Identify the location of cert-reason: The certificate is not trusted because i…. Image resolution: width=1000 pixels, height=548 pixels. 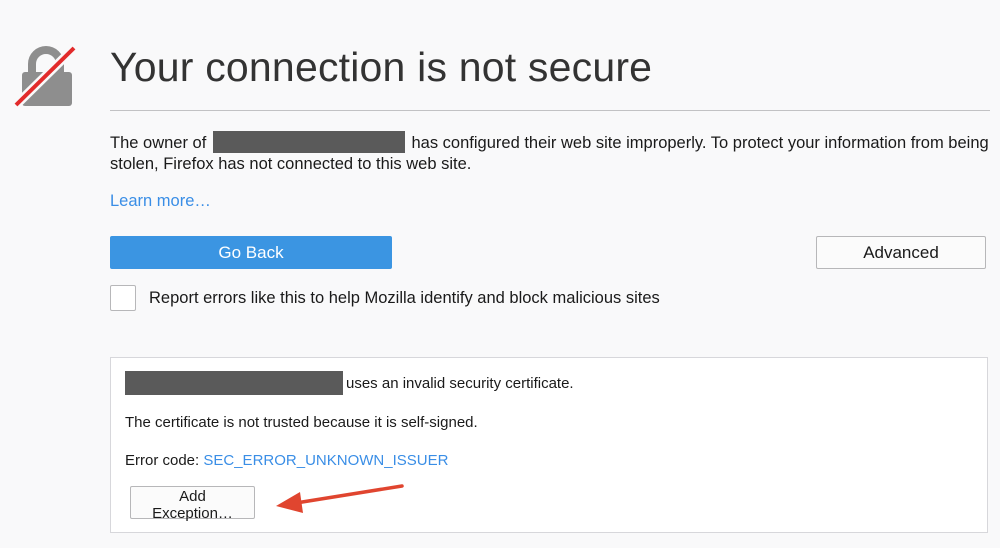
(301, 422).